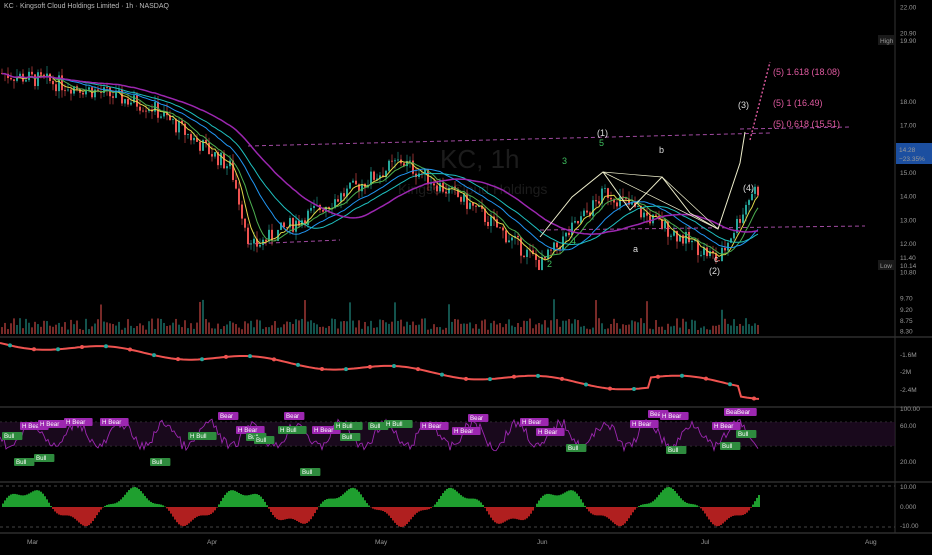  I want to click on time-label-apr: Apr, so click(212, 542).